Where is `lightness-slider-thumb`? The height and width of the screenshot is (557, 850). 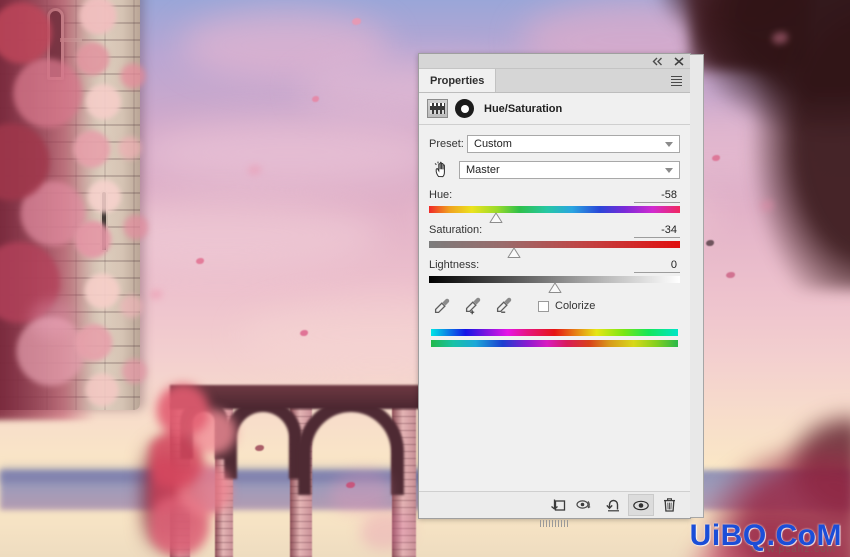
lightness-slider-thumb is located at coordinates (554, 288).